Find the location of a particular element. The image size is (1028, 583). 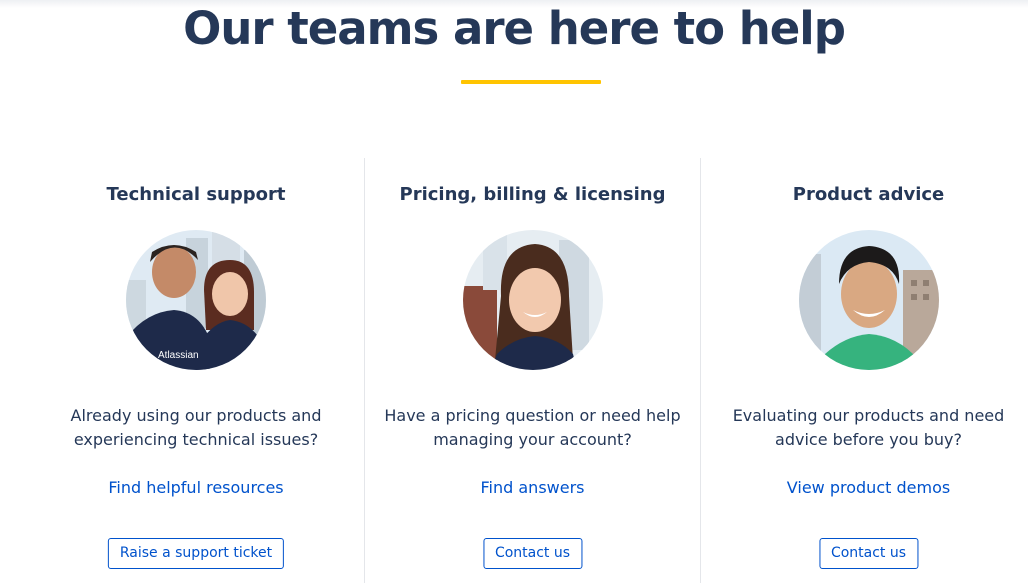

team-photo-product-advice is located at coordinates (868, 300).